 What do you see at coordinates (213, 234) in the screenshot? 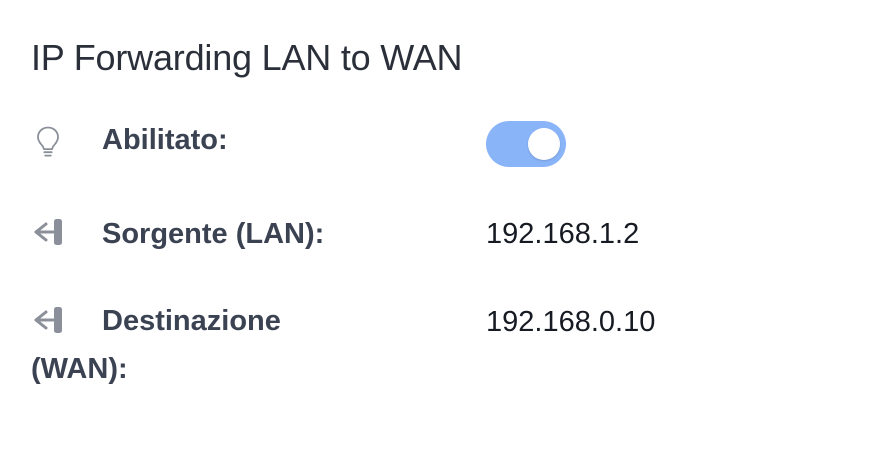
I see `source-label: Sorgente (LAN):` at bounding box center [213, 234].